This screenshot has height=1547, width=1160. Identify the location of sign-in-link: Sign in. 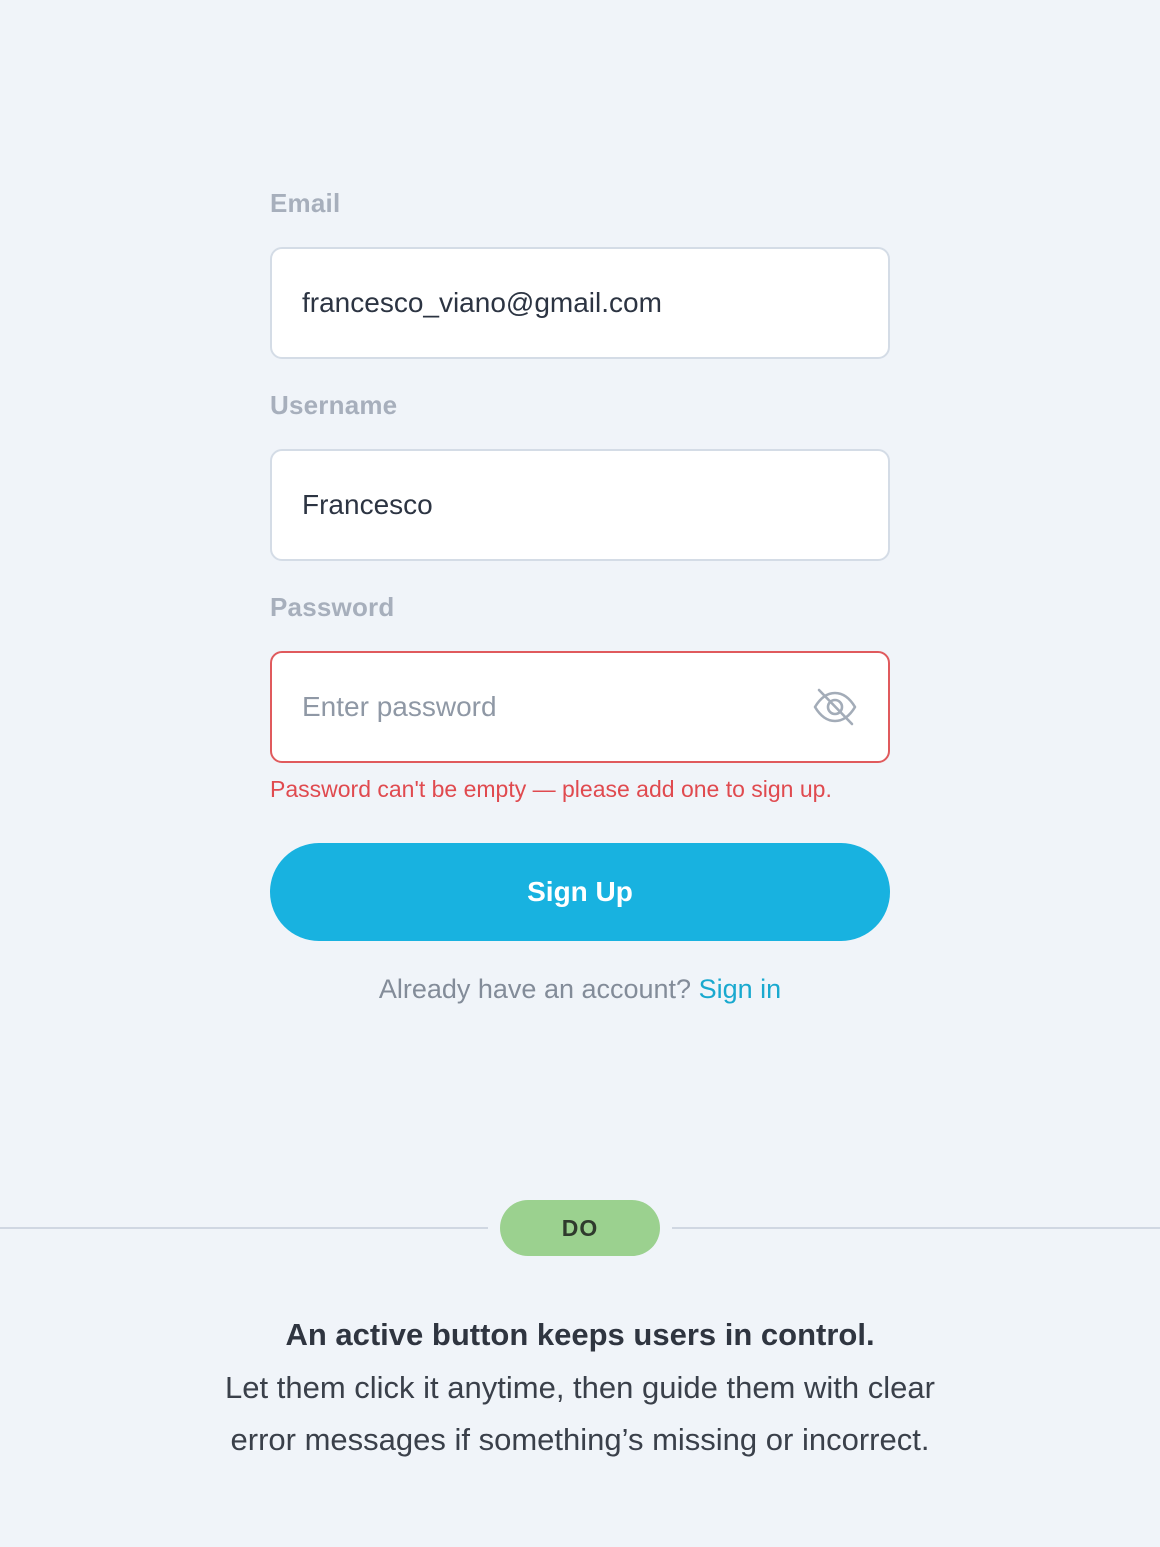
(740, 989).